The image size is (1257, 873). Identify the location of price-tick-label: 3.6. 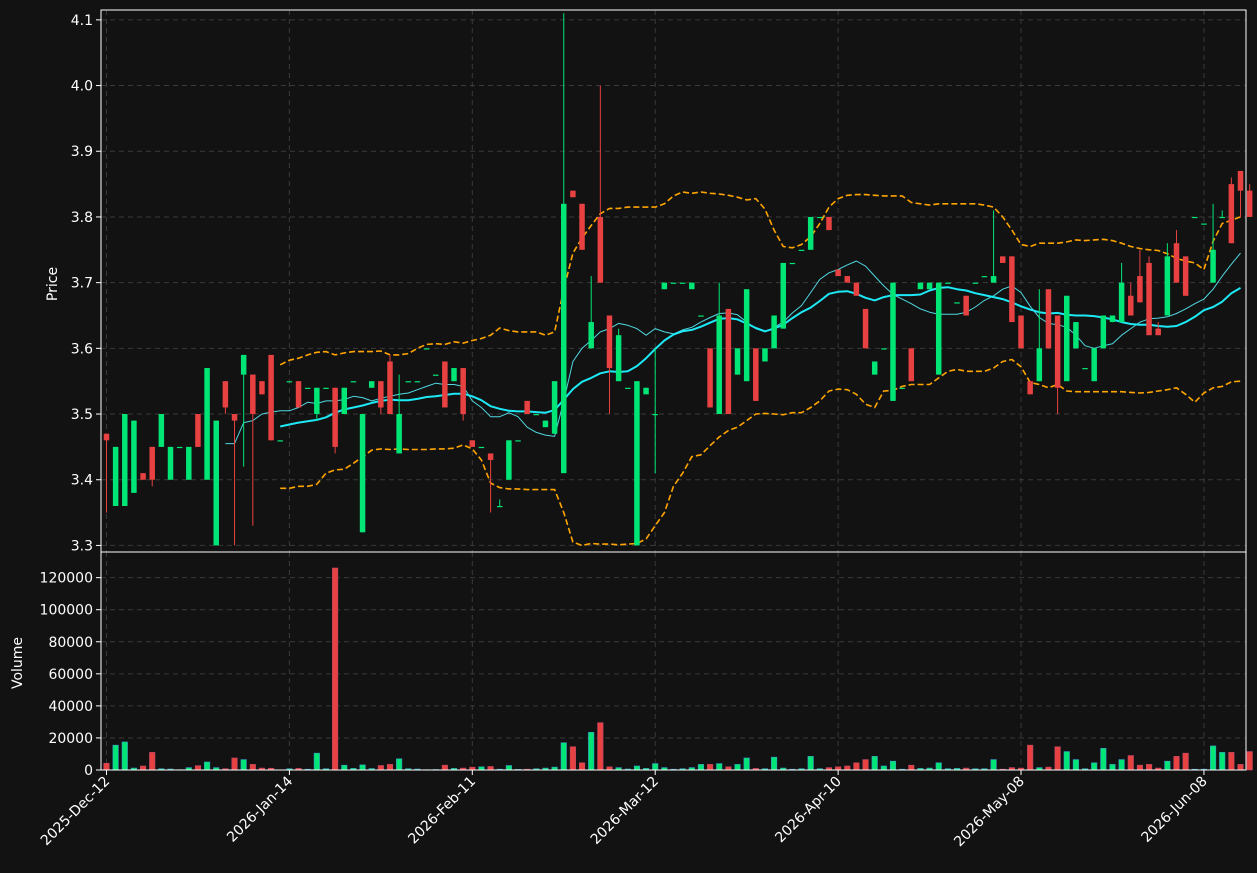
(82, 349).